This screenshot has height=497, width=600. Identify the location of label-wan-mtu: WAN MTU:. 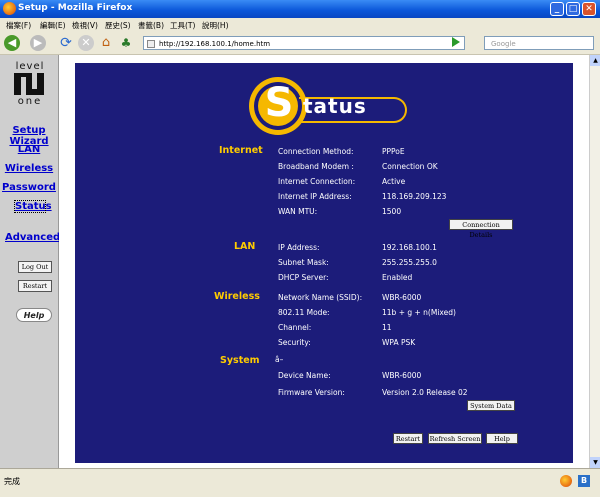
(298, 211).